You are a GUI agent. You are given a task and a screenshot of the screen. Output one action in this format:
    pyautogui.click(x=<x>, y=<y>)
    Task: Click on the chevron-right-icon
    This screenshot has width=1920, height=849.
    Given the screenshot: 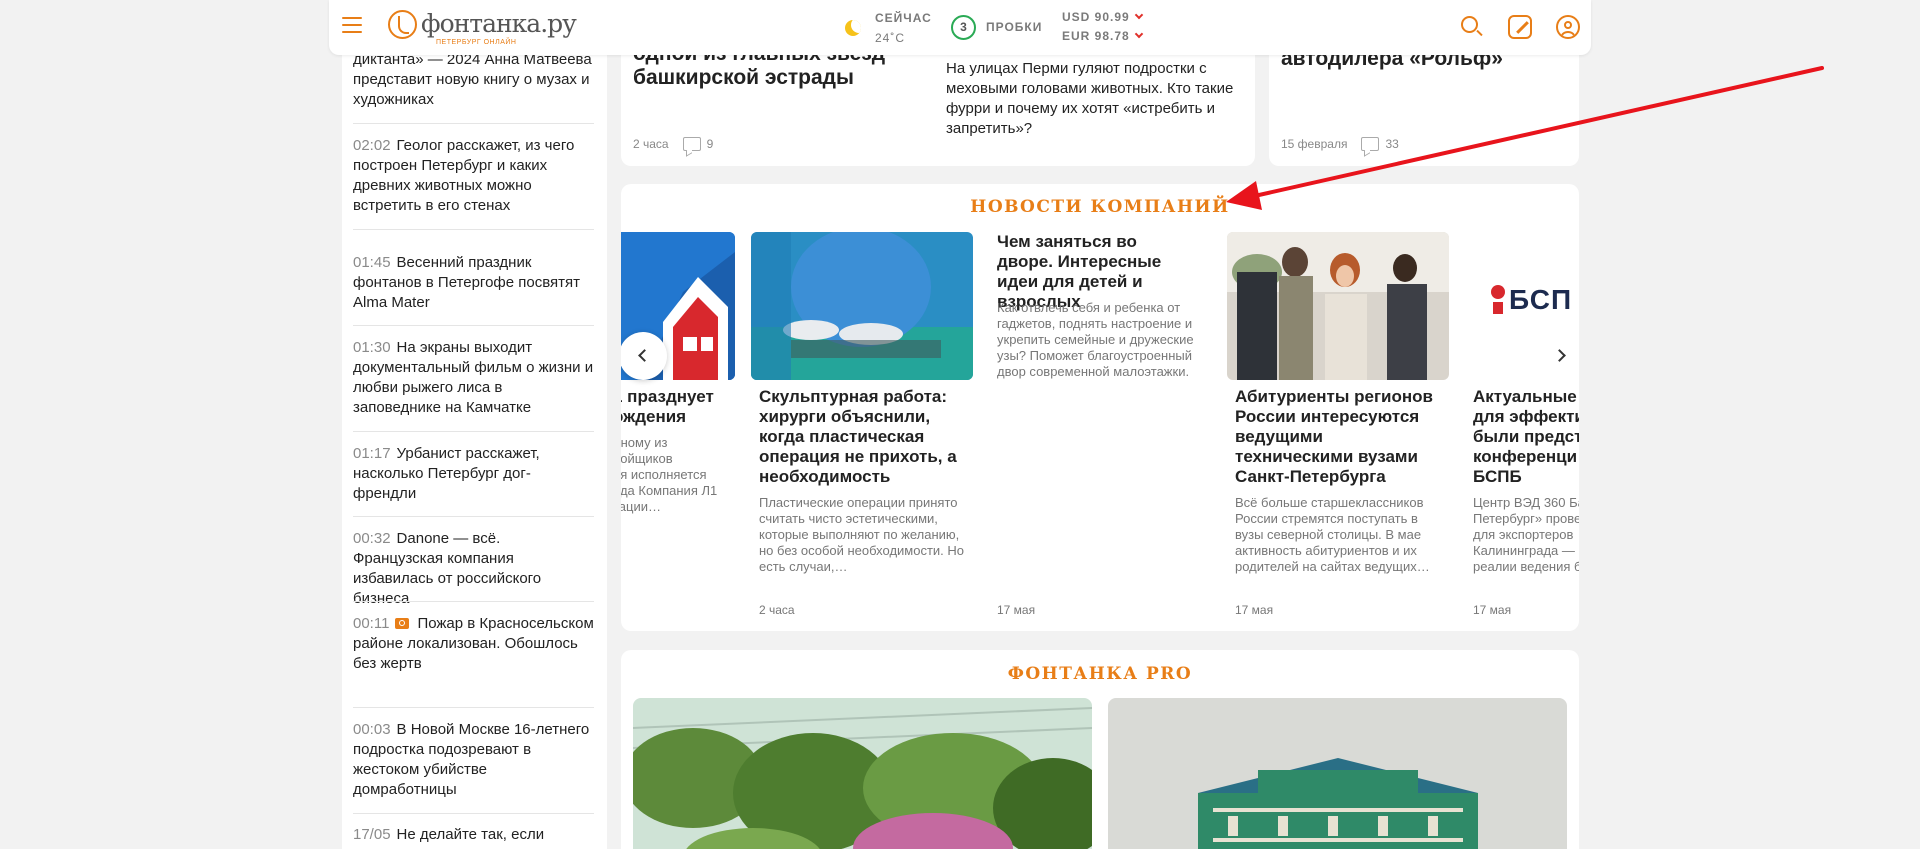 What is the action you would take?
    pyautogui.click(x=1559, y=355)
    